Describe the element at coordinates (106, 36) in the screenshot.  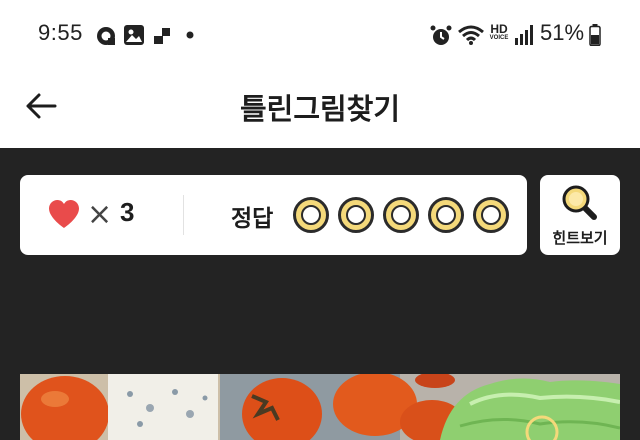
I see `notification-icon` at that location.